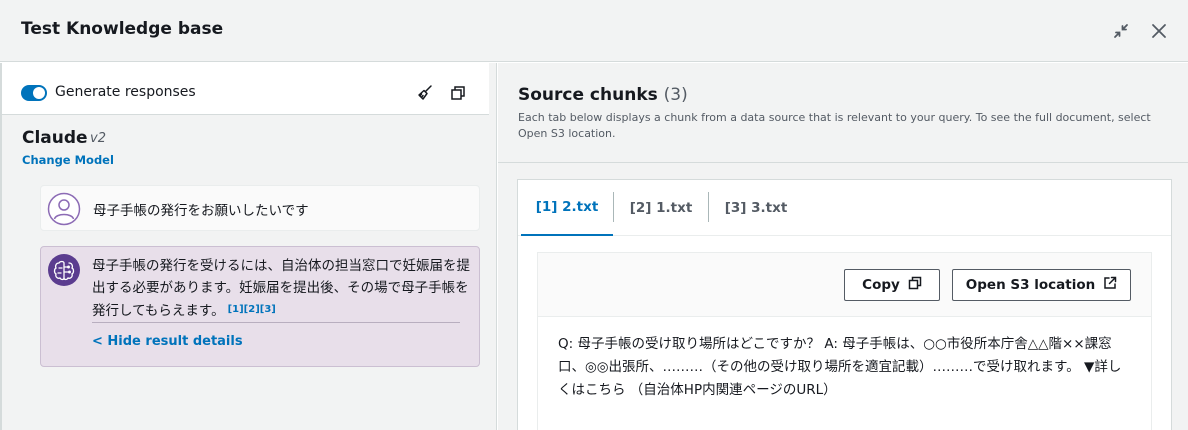 Image resolution: width=1188 pixels, height=430 pixels. I want to click on tab-chunk-1: [1] 2.txt, so click(567, 208).